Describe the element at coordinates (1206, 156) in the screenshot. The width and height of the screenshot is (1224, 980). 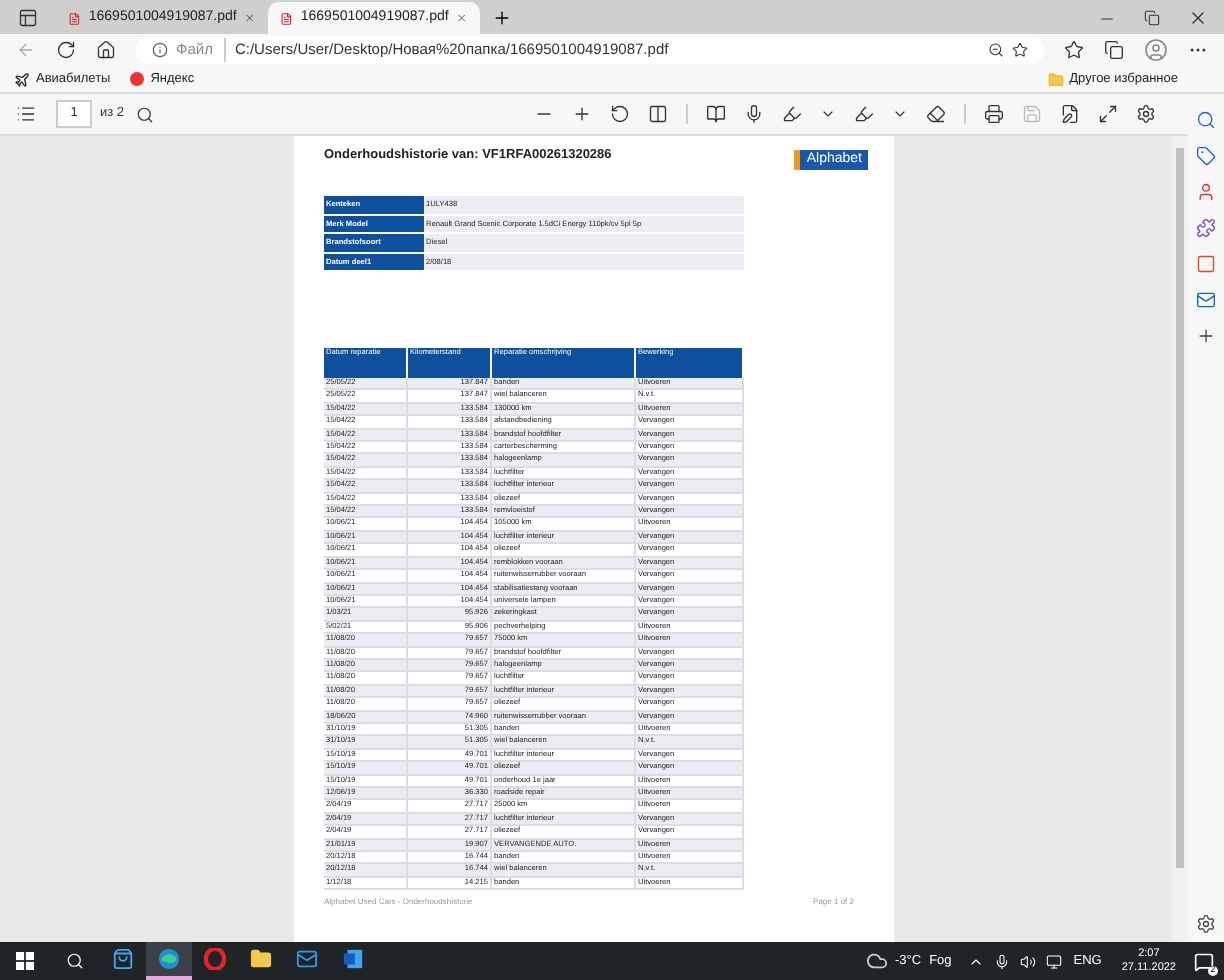
I see `tag-icon` at that location.